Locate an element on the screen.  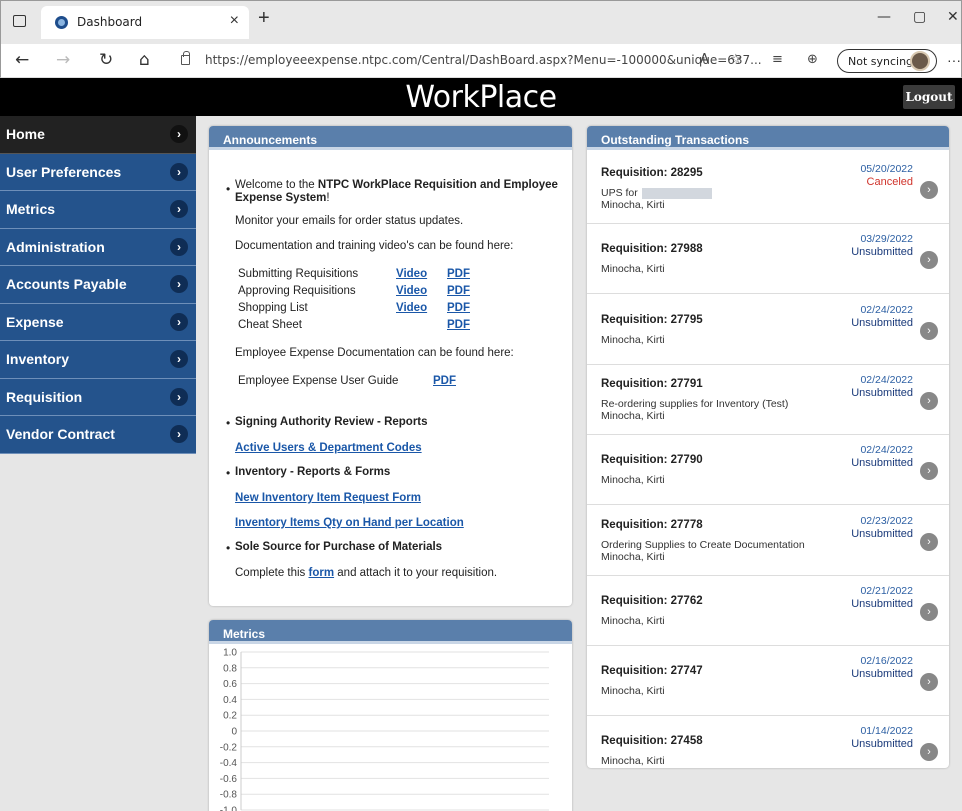
minimize-icon: — is located at coordinates (884, 17).